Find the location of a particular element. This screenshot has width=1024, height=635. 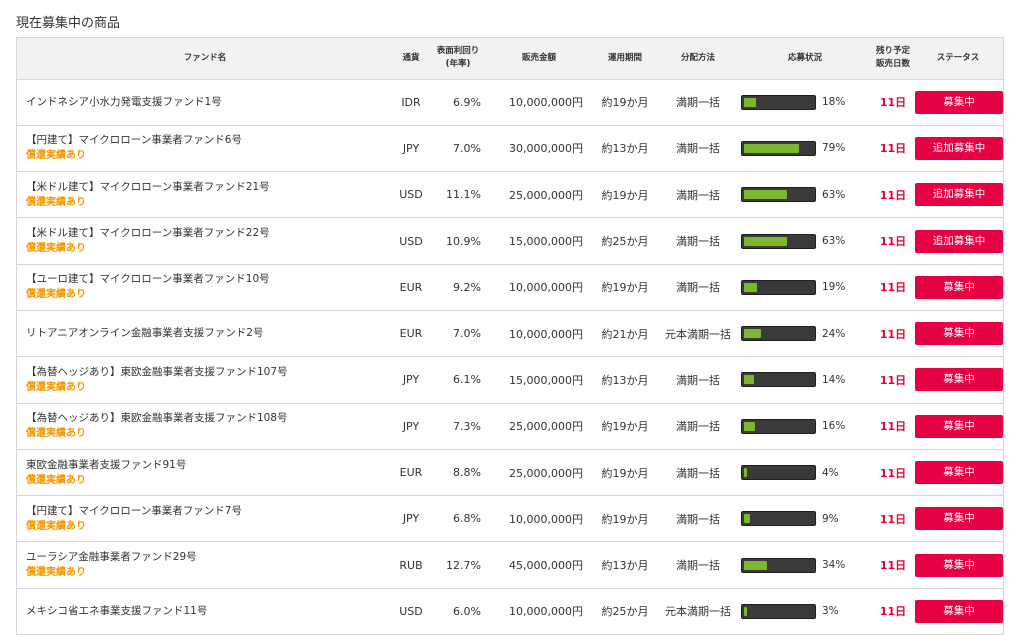

fund-name-link: 【円建て】マイクロローン事業者ファンド7号 is located at coordinates (208, 511).